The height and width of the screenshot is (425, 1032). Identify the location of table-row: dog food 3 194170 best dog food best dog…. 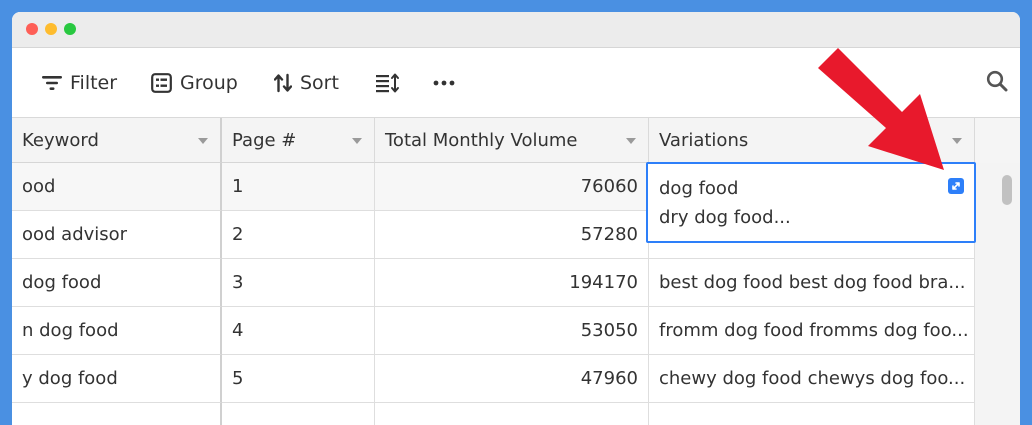
(493, 283).